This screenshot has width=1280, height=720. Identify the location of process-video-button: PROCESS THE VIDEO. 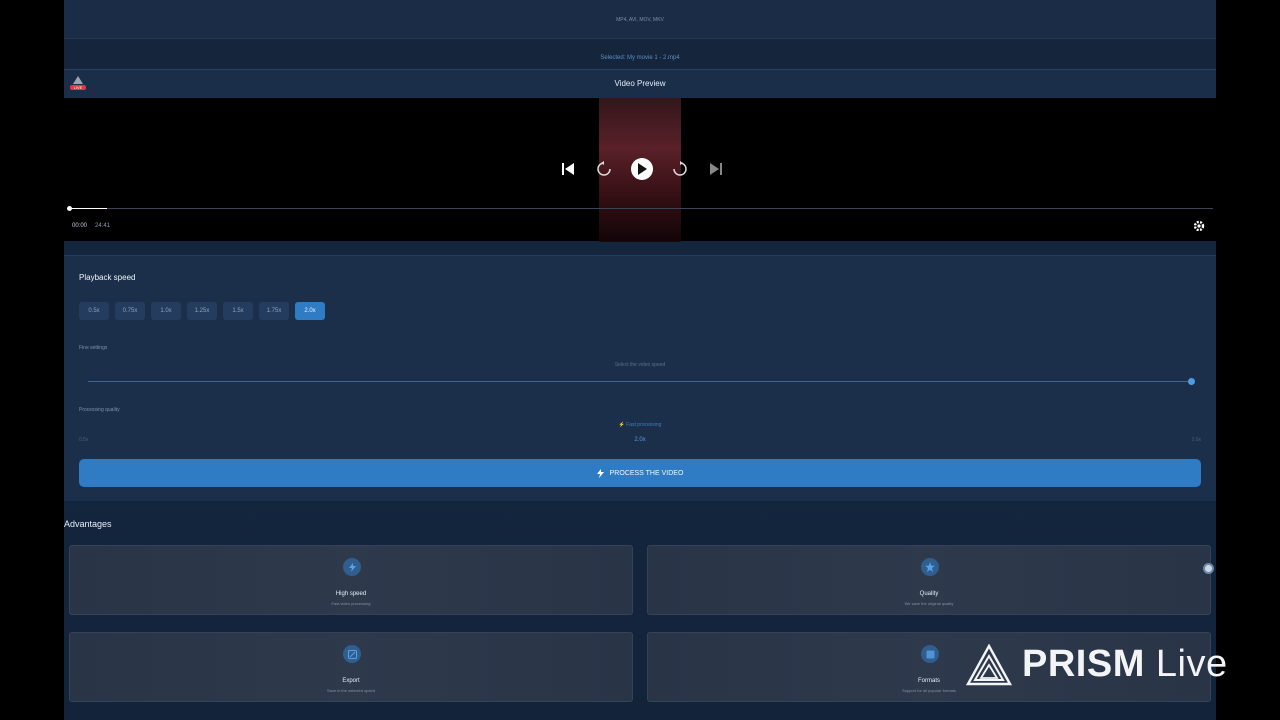
(640, 473).